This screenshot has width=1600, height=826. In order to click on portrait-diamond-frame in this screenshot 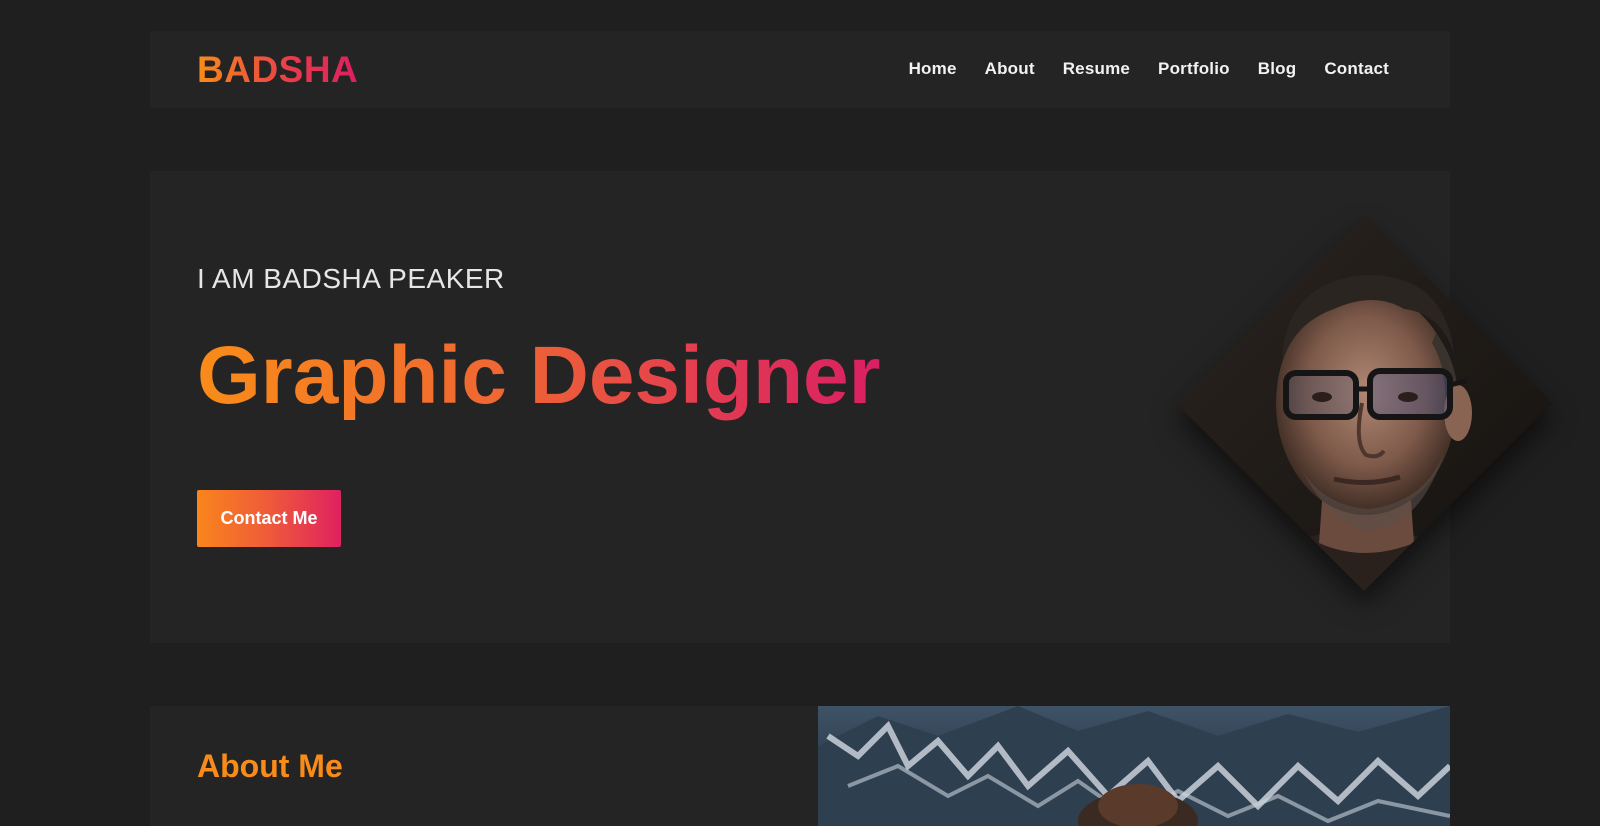, I will do `click(1364, 403)`.